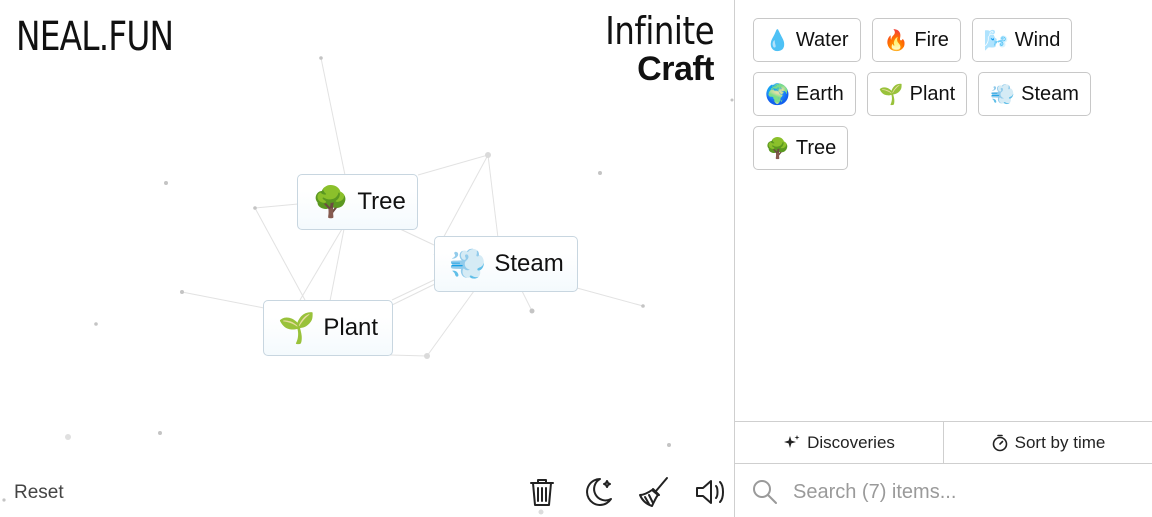  Describe the element at coordinates (765, 492) in the screenshot. I see `search-icon` at that location.